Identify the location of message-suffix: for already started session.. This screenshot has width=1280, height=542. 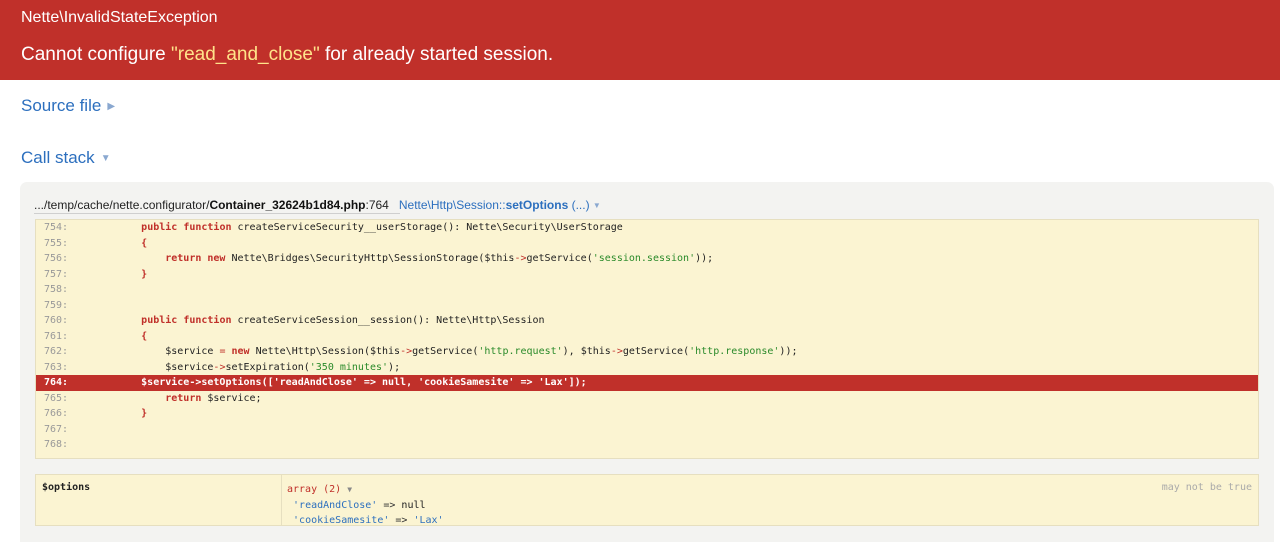
(436, 54).